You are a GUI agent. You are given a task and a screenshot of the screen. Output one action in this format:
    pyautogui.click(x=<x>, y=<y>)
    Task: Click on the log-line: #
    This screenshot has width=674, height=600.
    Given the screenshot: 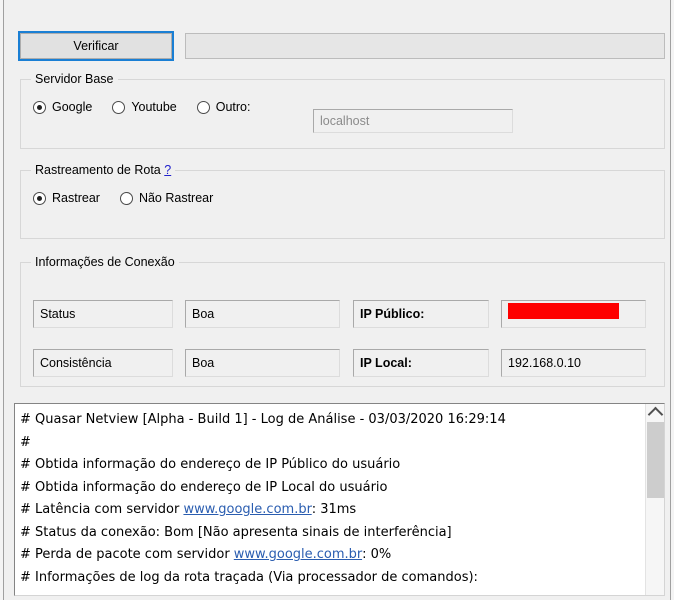 What is the action you would take?
    pyautogui.click(x=25, y=442)
    